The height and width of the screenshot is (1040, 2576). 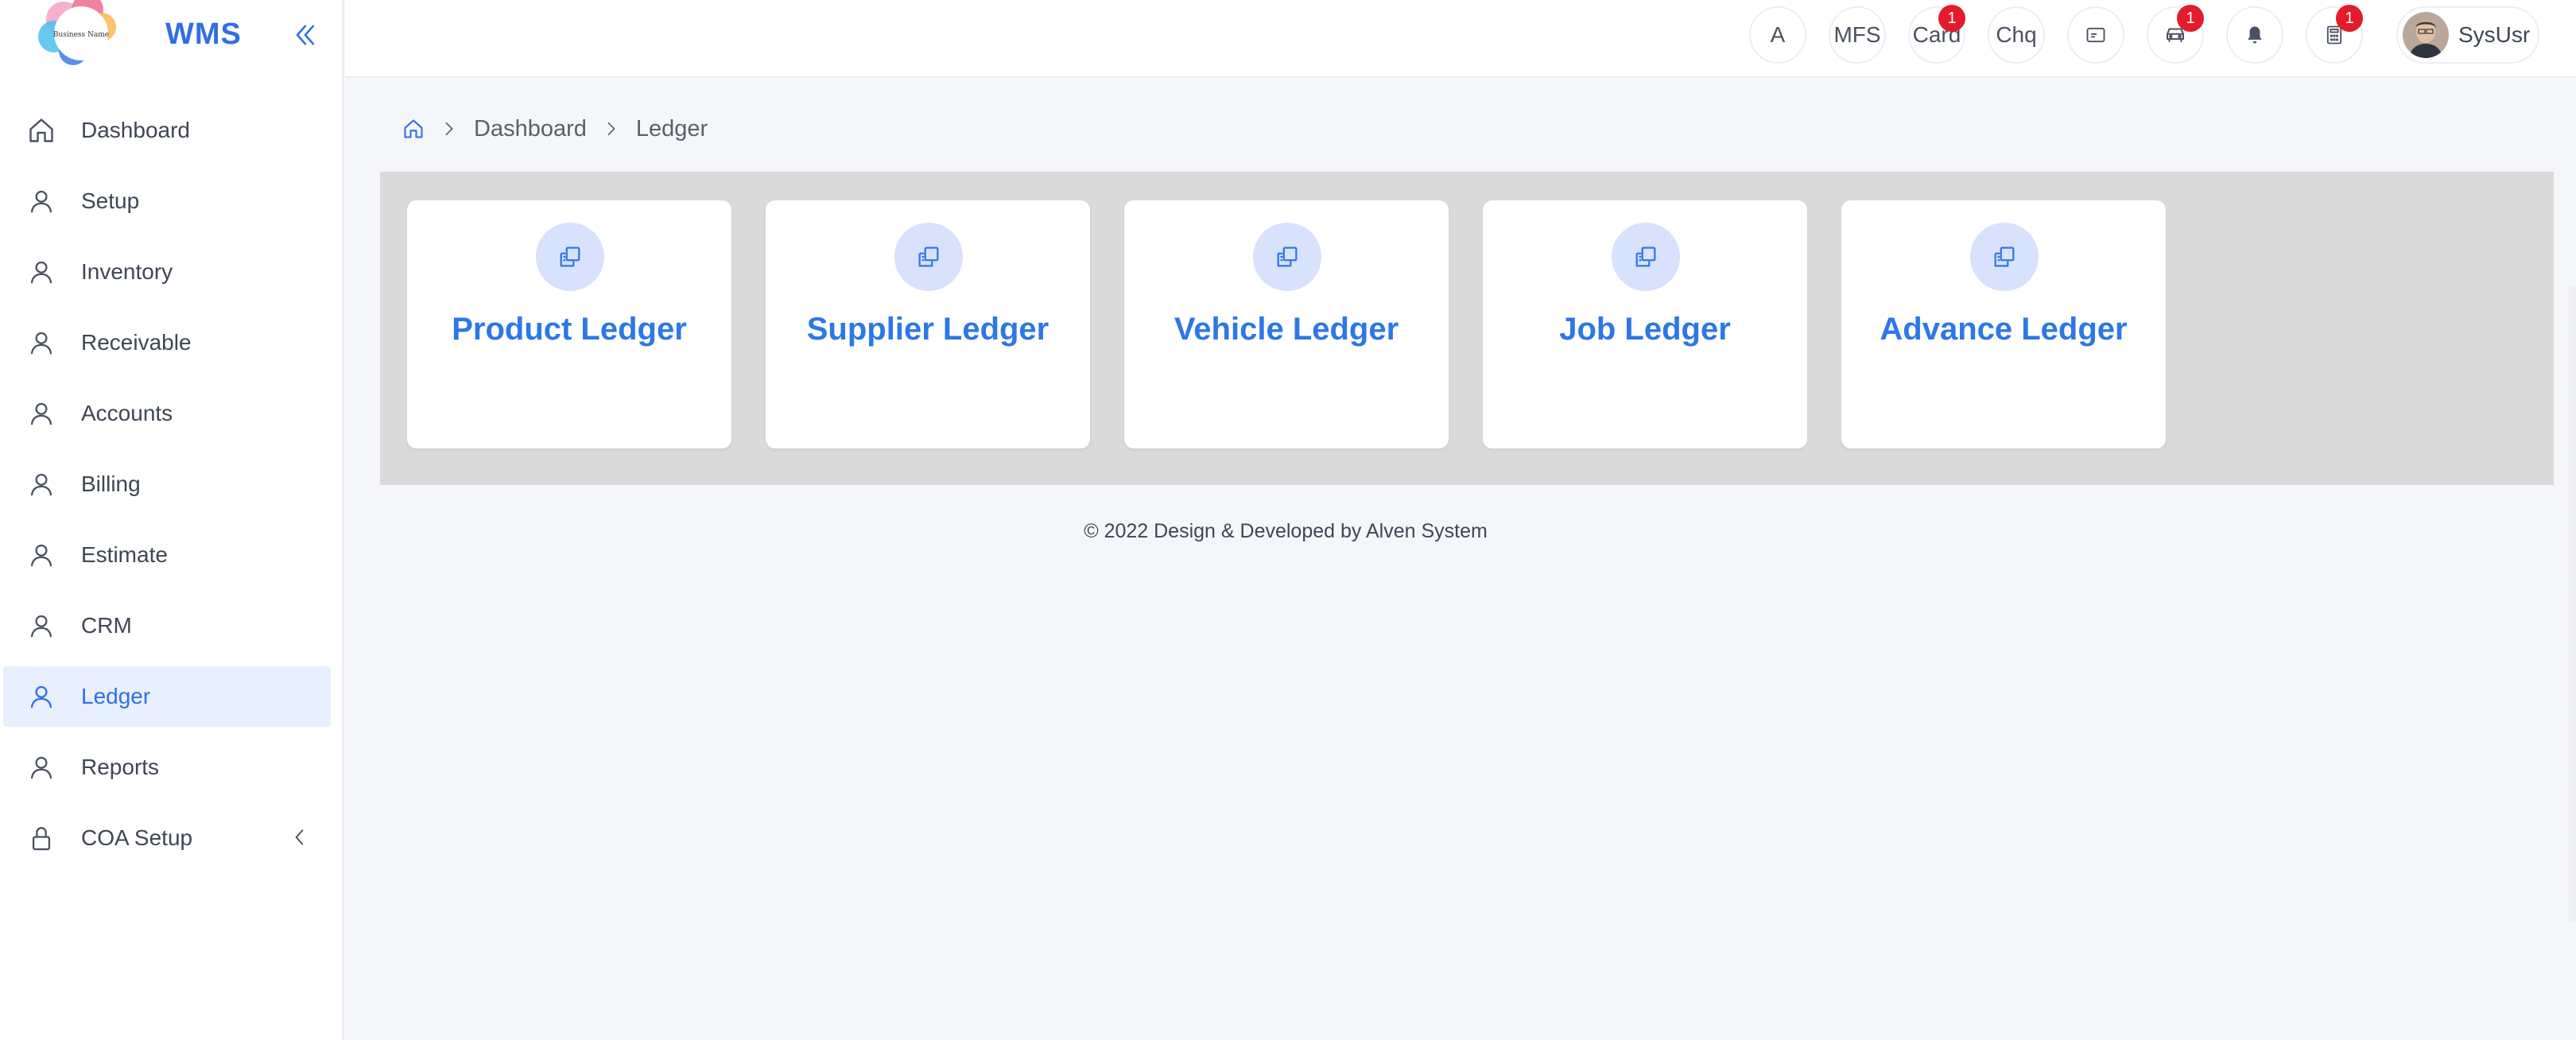 I want to click on double-chevron-left-icon, so click(x=305, y=35).